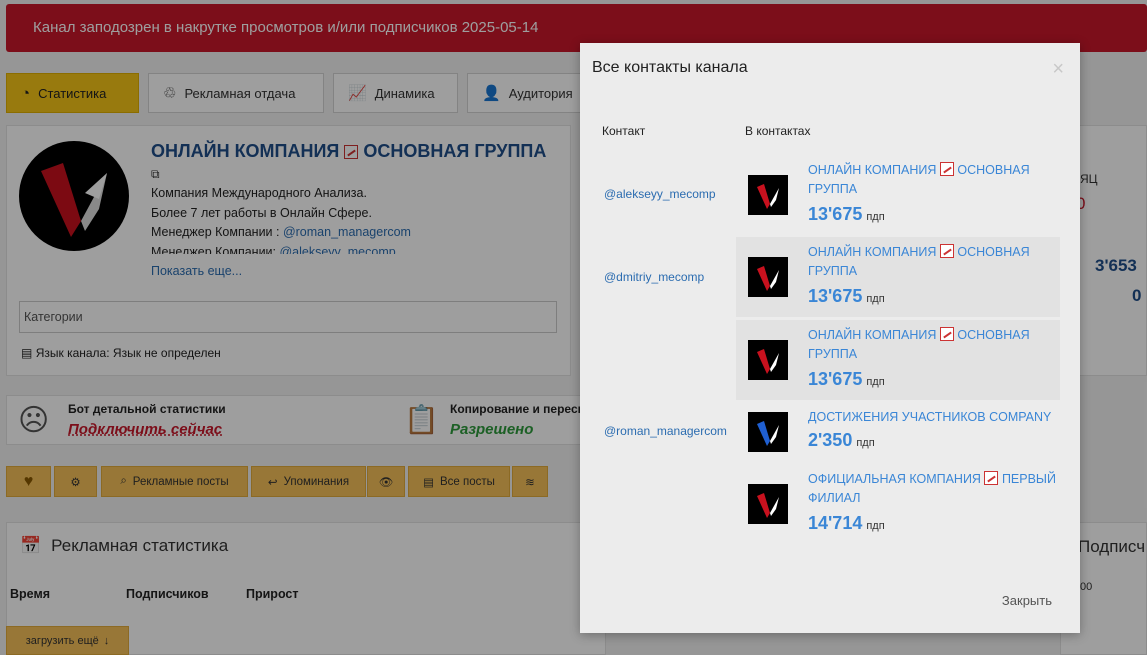 This screenshot has width=1147, height=655. I want to click on subscriber-count: 14'714 пдп, so click(846, 523).